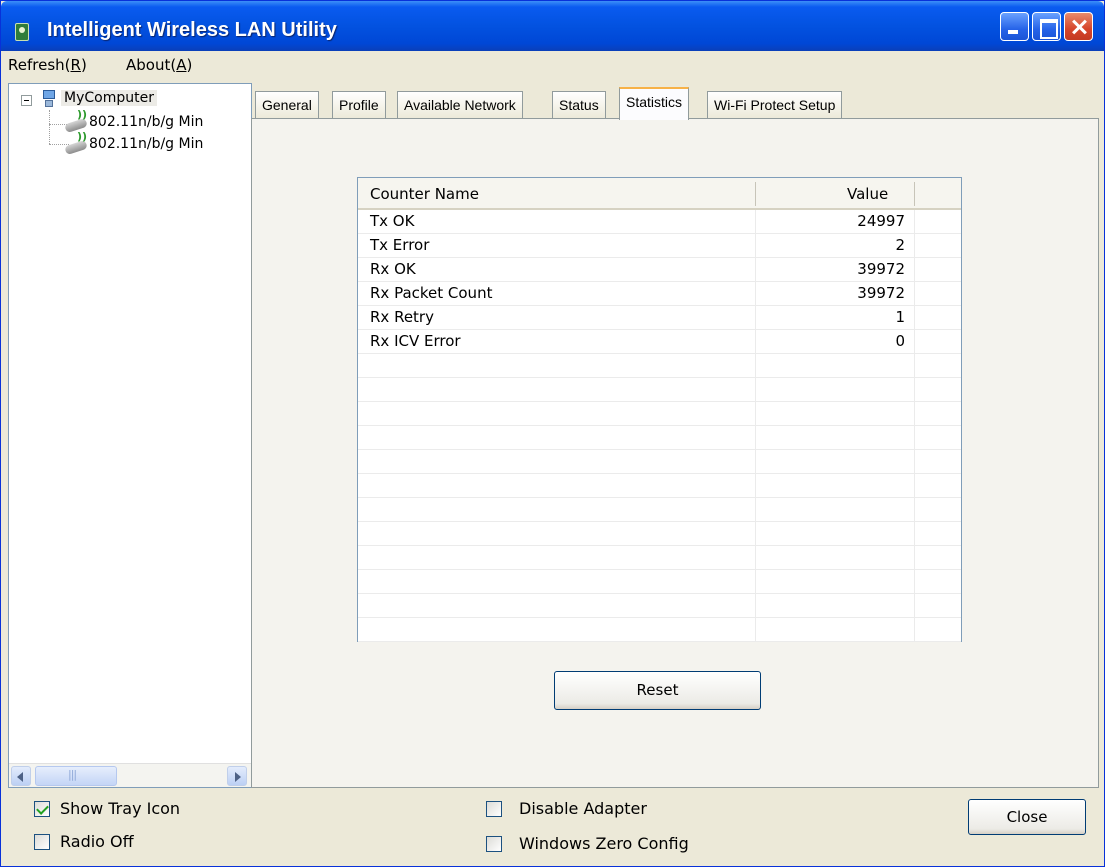 The height and width of the screenshot is (867, 1105). Describe the element at coordinates (49, 99) in the screenshot. I see `computer-icon` at that location.